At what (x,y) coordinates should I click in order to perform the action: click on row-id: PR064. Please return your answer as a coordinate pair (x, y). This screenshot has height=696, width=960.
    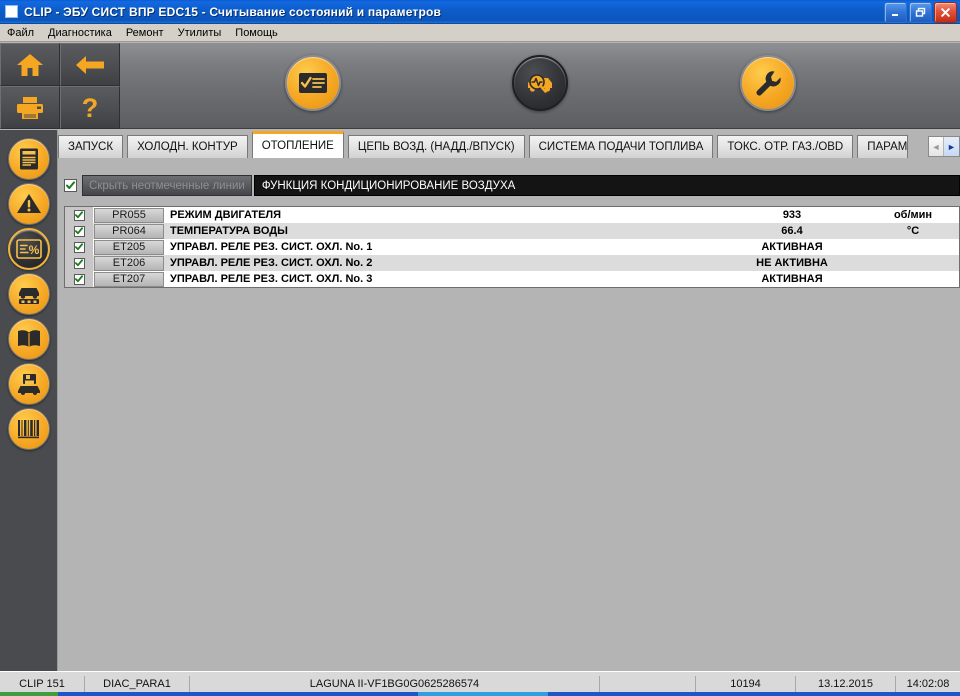
    Looking at the image, I should click on (129, 231).